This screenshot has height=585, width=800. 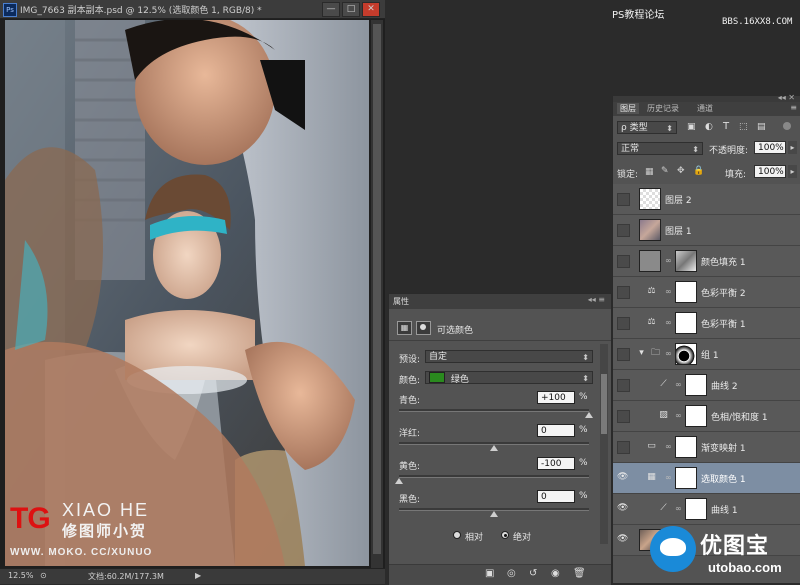 What do you see at coordinates (706, 354) in the screenshot?
I see `layer-row: ▾ 🗀 ∞ 组 1` at bounding box center [706, 354].